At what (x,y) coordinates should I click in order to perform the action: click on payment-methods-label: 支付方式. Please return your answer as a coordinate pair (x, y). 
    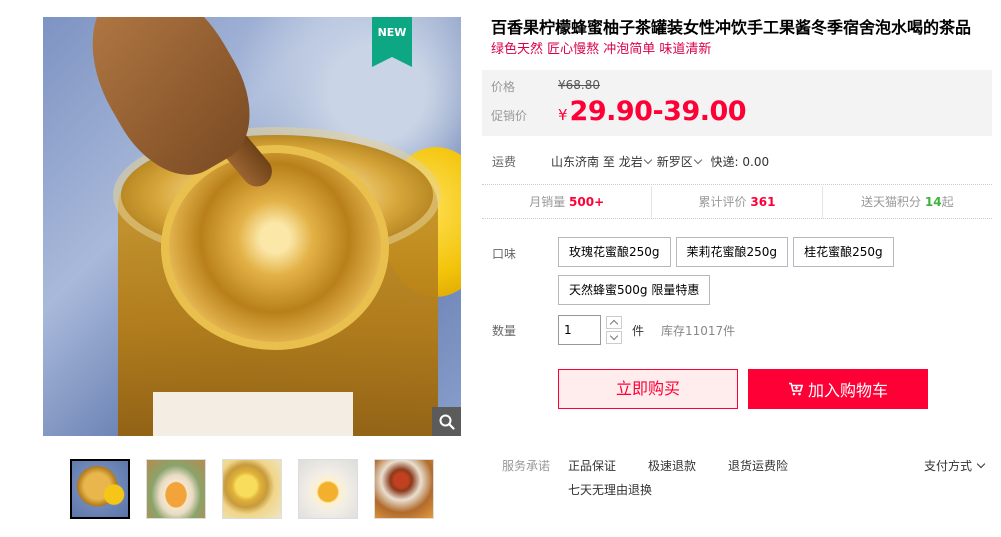
    Looking at the image, I should click on (948, 466).